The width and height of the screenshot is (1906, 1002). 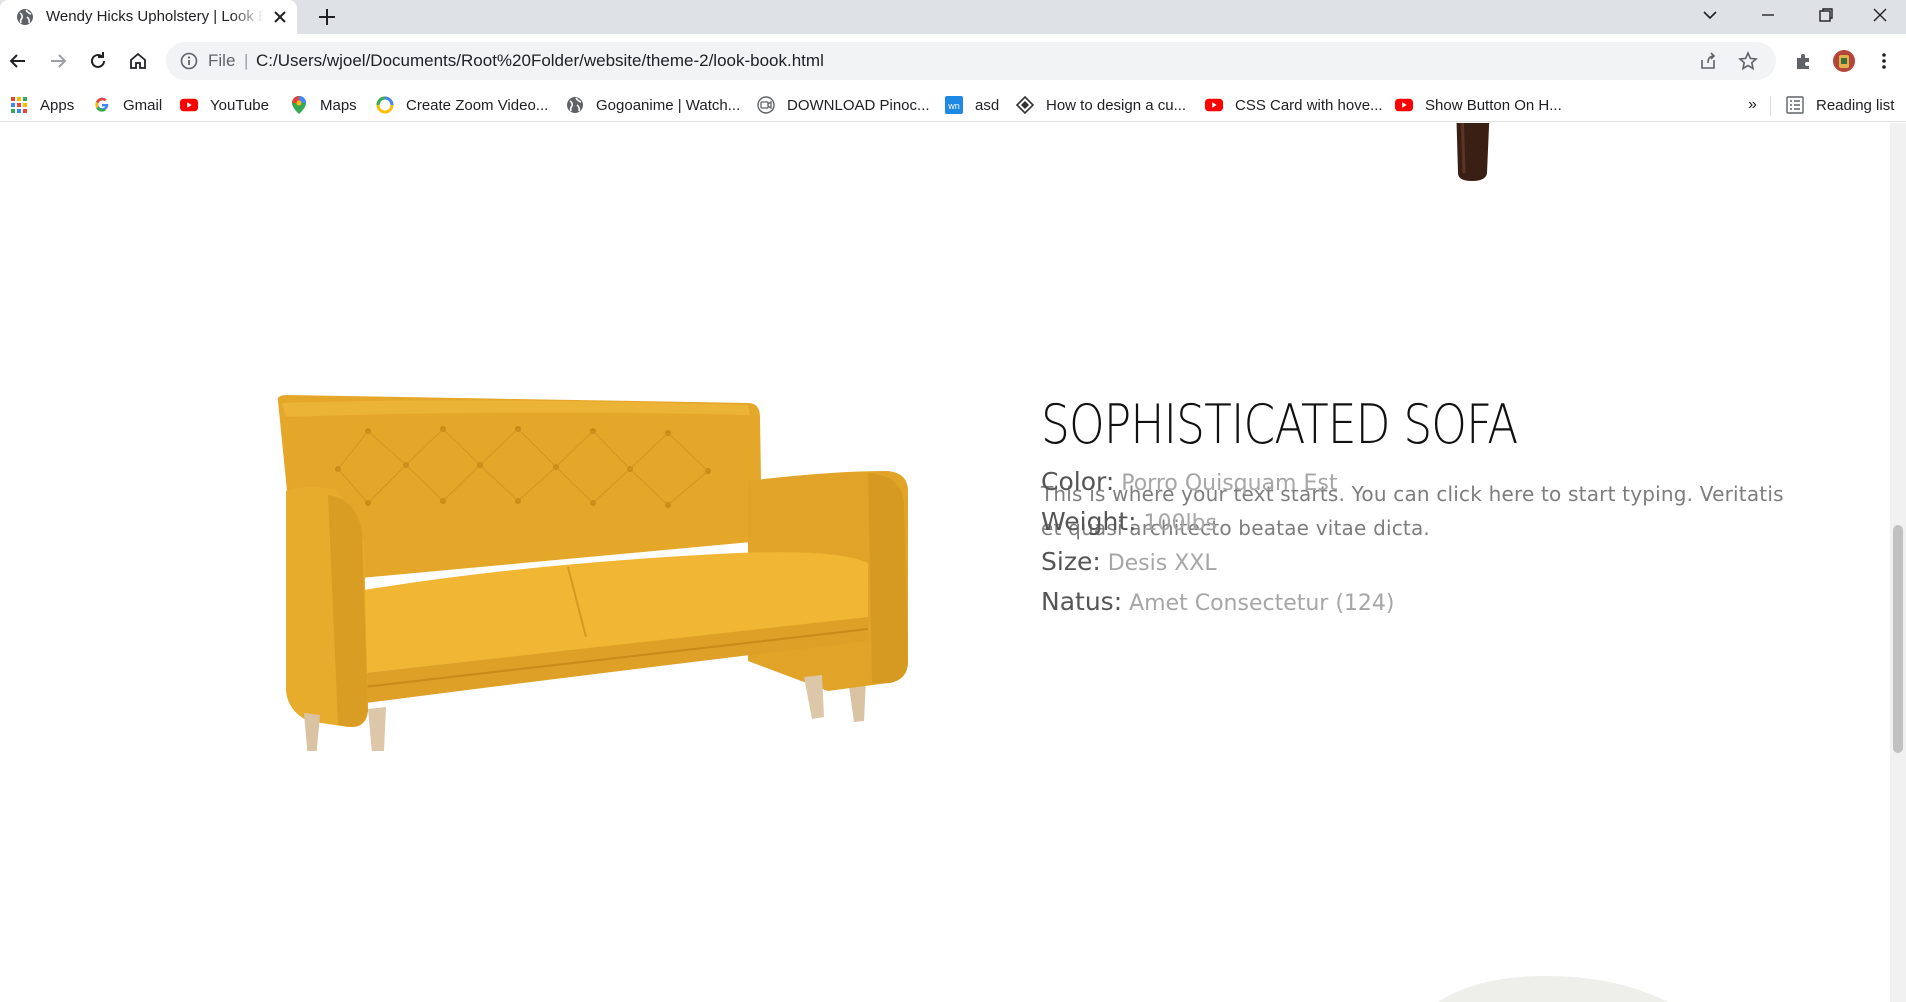 I want to click on google-icon, so click(x=102, y=105).